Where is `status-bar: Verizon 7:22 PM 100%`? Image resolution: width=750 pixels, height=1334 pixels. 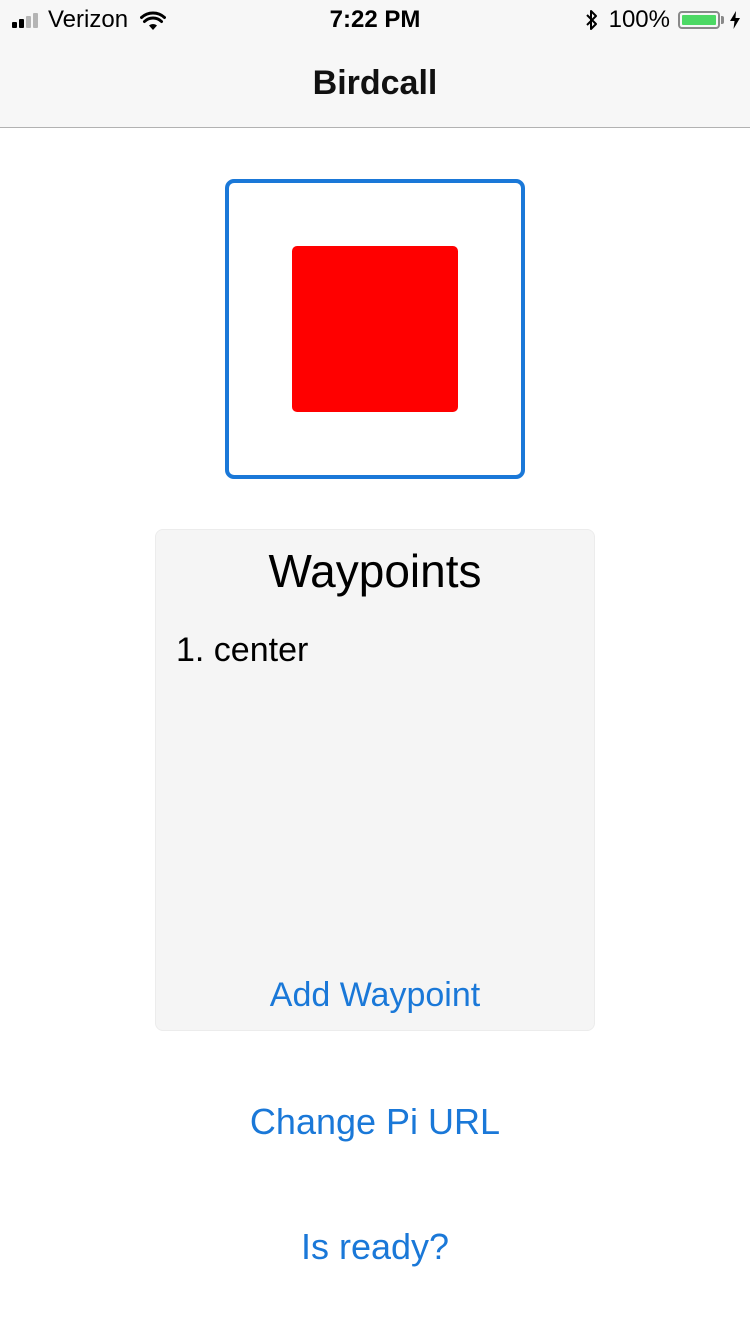
status-bar: Verizon 7:22 PM 100% is located at coordinates (375, 20).